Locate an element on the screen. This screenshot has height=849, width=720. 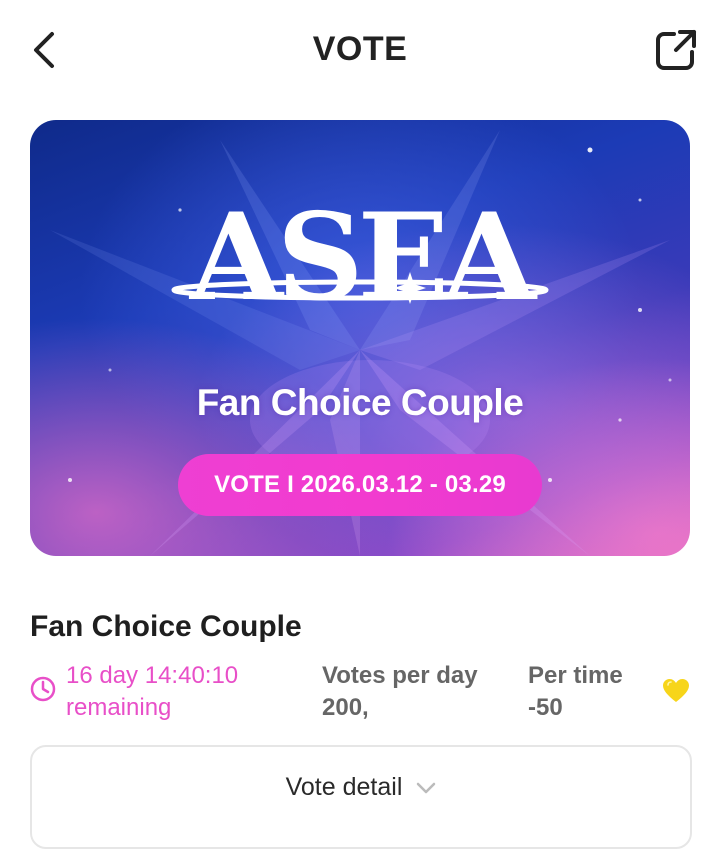
top-bar: VOTE is located at coordinates (360, 50).